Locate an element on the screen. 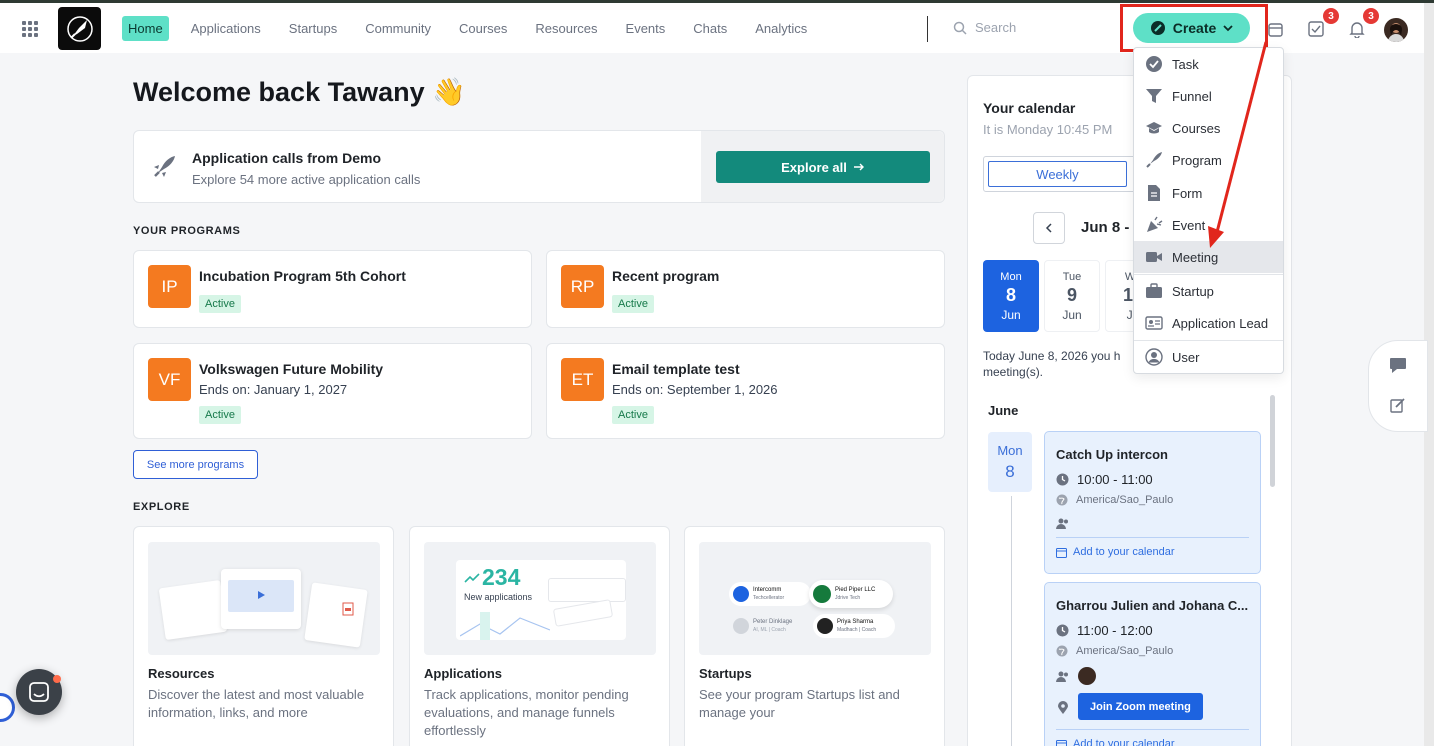  agenda-day-num: 8 is located at coordinates (1010, 471).